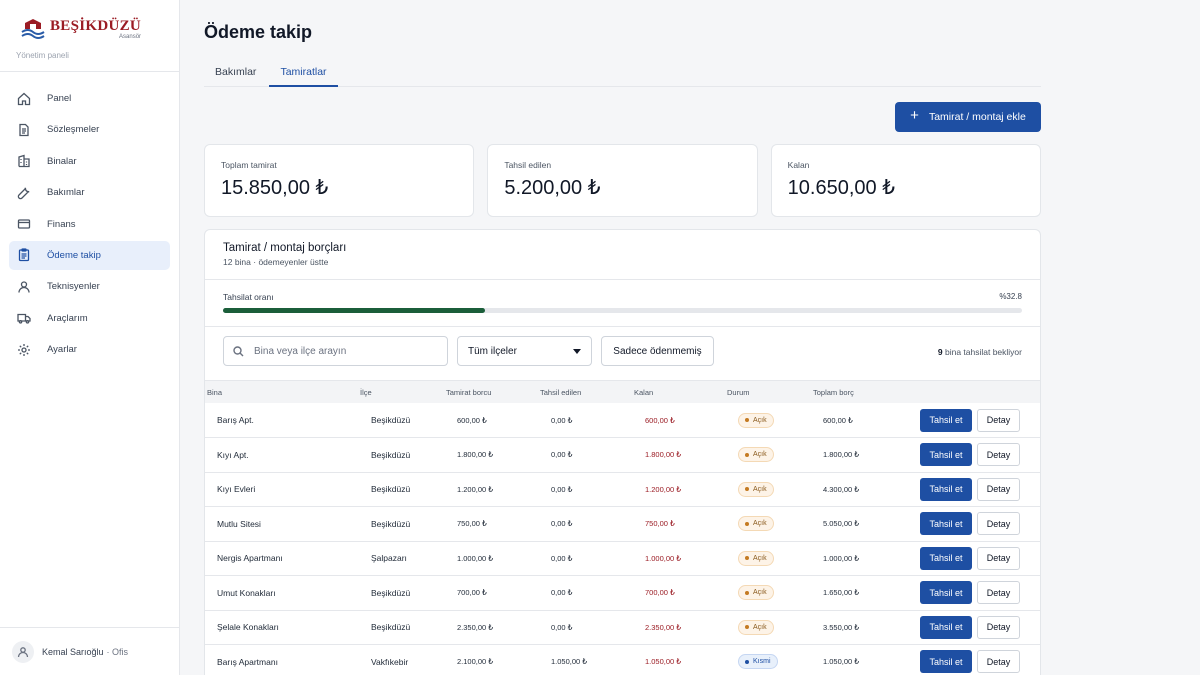 Image resolution: width=1200 pixels, height=675 pixels. What do you see at coordinates (89, 224) in the screenshot?
I see `sidebar-item-finance: Finans` at bounding box center [89, 224].